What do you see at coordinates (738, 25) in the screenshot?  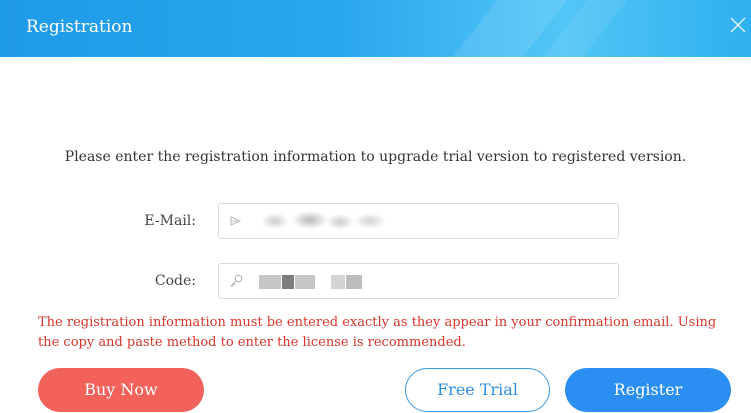 I see `close-icon` at bounding box center [738, 25].